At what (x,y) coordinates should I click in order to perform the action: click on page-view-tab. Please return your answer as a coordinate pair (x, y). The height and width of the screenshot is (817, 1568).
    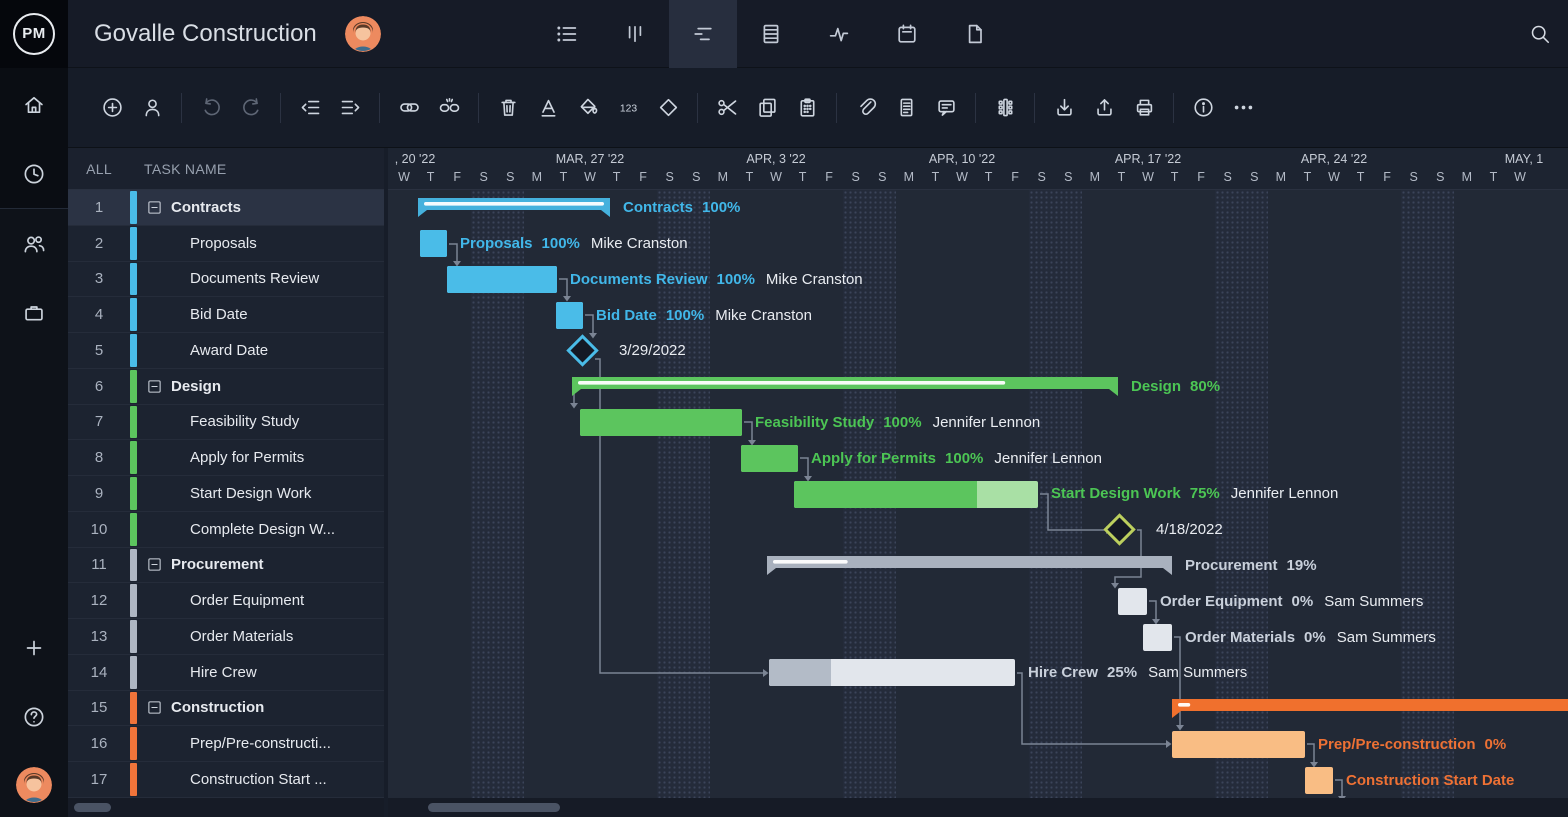
    Looking at the image, I should click on (975, 34).